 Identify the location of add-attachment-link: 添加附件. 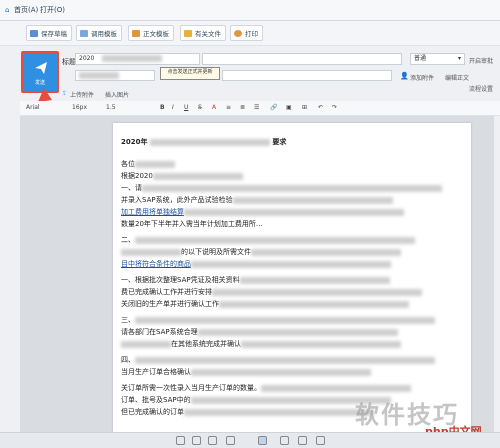
(422, 77).